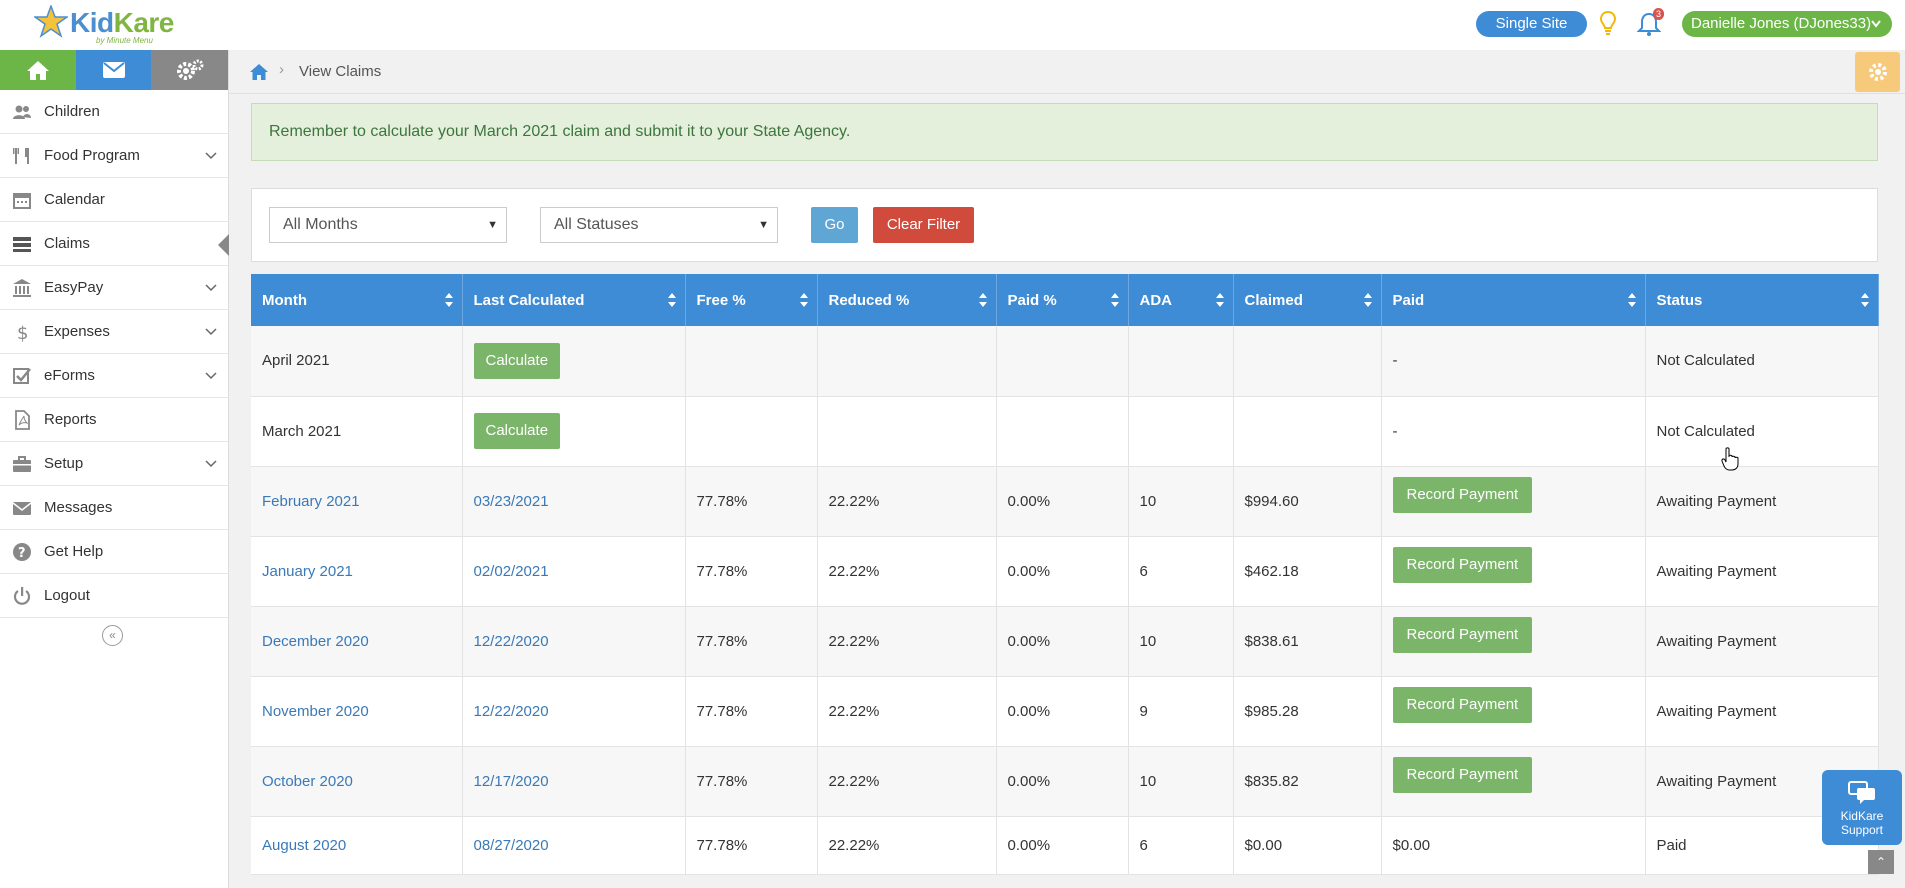 This screenshot has width=1905, height=888. What do you see at coordinates (1862, 807) in the screenshot?
I see `kidkare-support-button: KidKare Support` at bounding box center [1862, 807].